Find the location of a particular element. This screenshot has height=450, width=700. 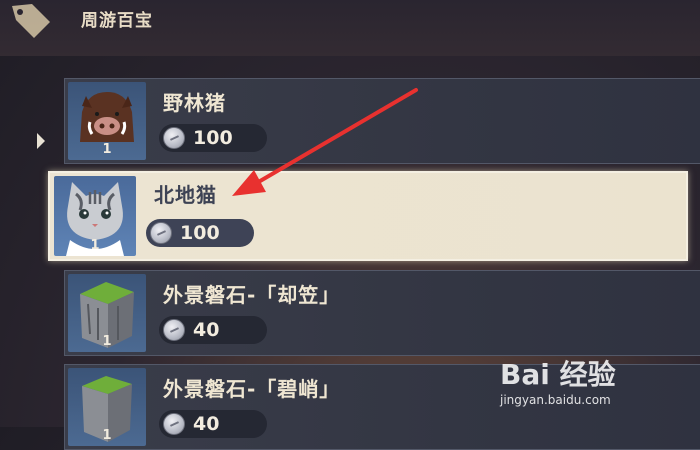

item-name: 外景磐石-「却笠」 is located at coordinates (252, 295).